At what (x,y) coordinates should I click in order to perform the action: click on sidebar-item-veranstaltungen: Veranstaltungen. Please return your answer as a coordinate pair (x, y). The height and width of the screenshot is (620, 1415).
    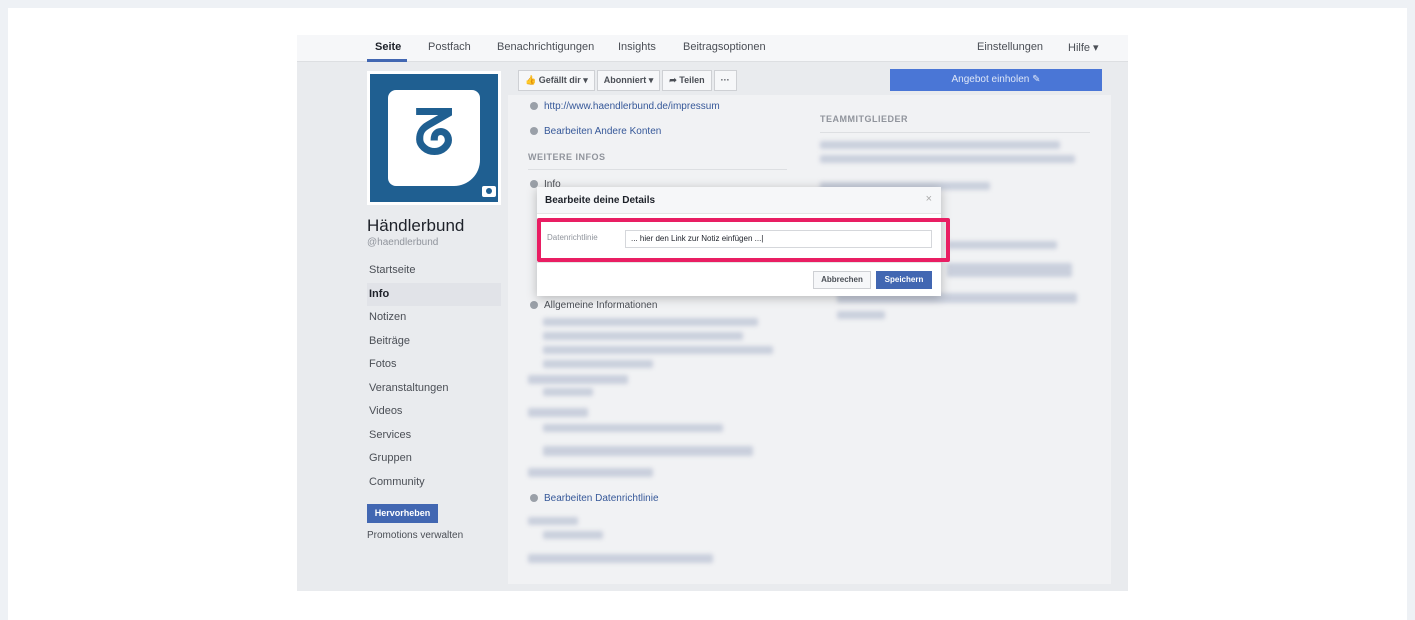
    Looking at the image, I should click on (434, 389).